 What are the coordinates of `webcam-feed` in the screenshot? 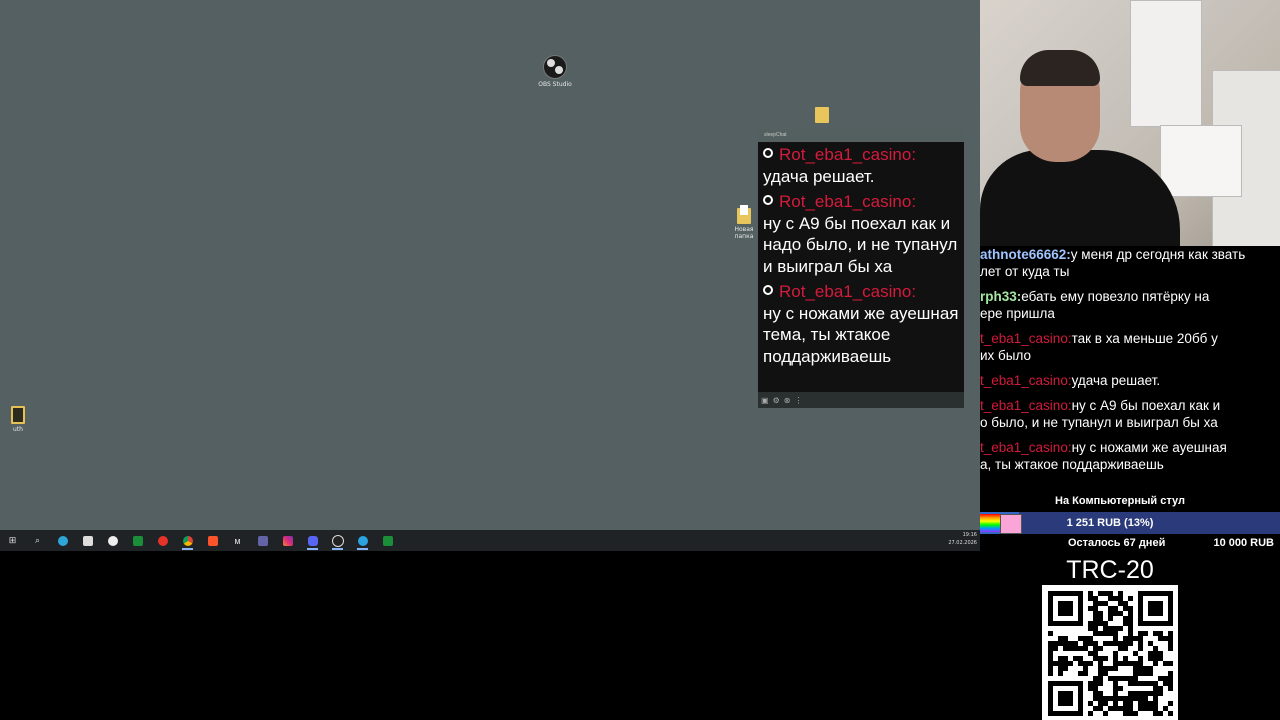 It's located at (1130, 123).